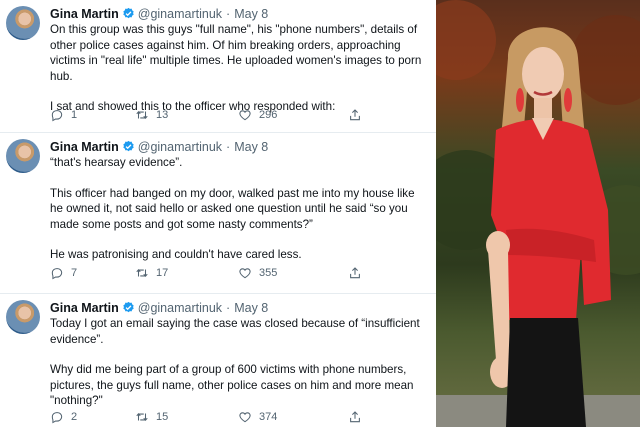 This screenshot has width=640, height=427. Describe the element at coordinates (151, 115) in the screenshot. I see `retweet-button: 13` at that location.